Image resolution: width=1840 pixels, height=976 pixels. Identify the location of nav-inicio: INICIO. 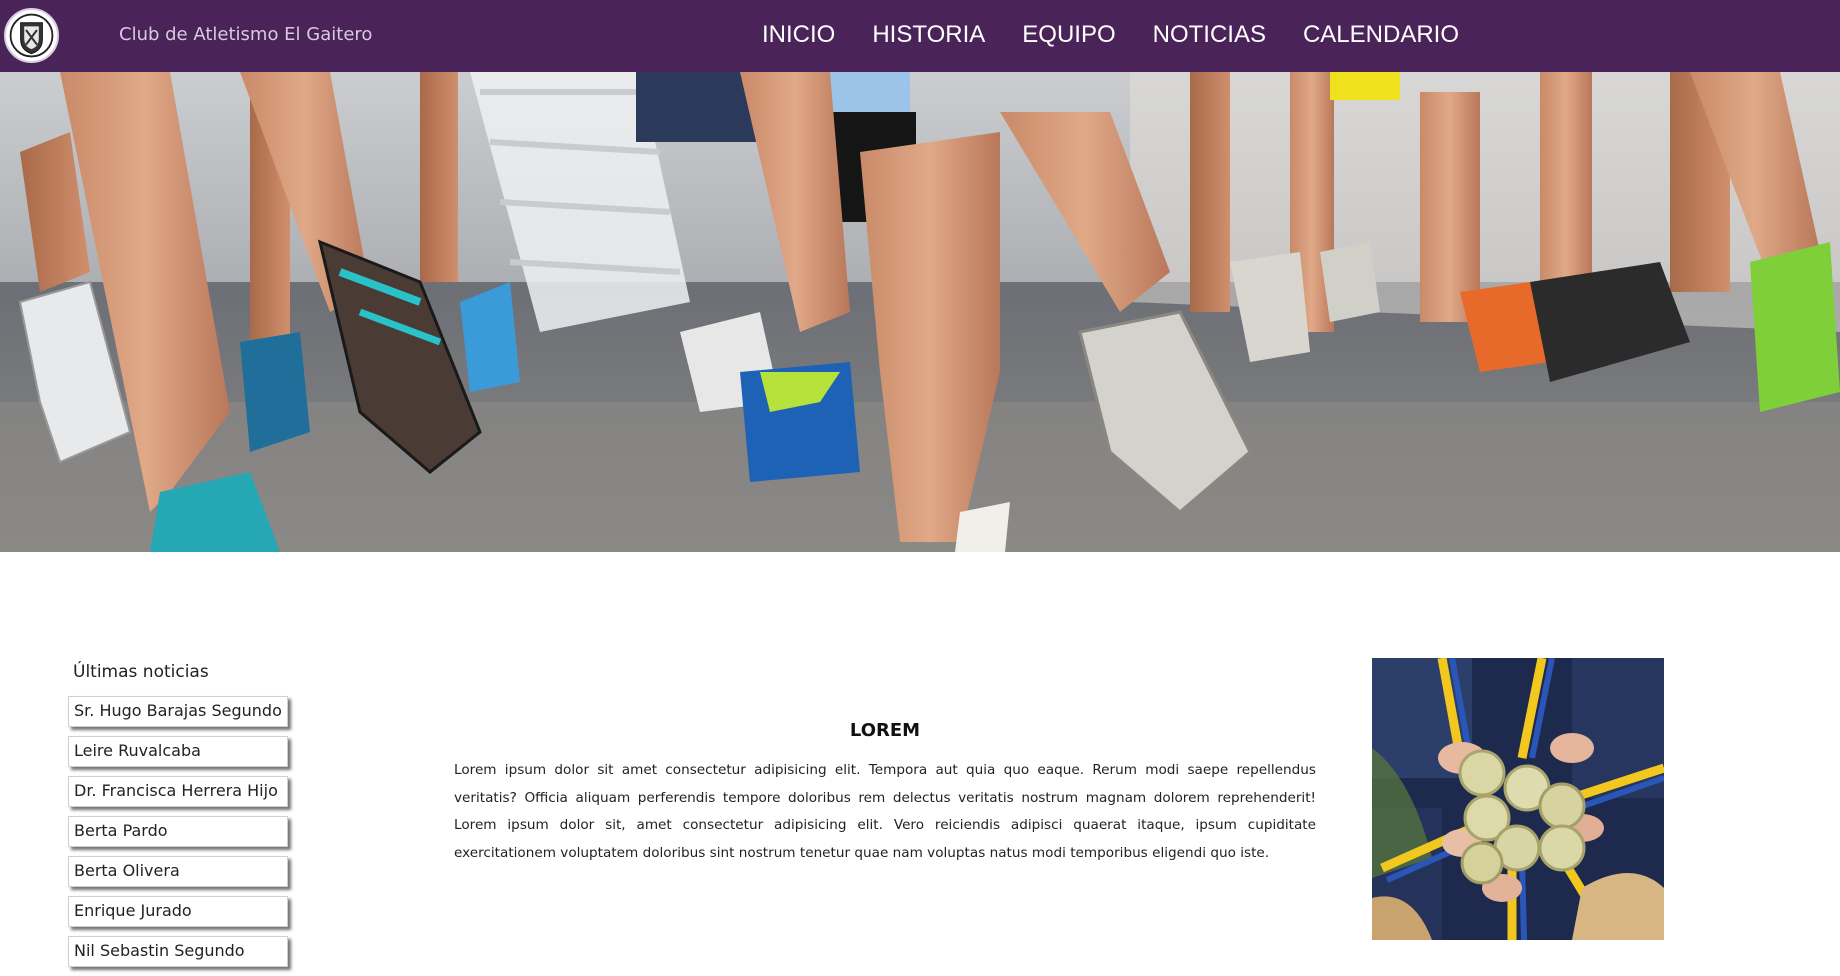
(798, 35).